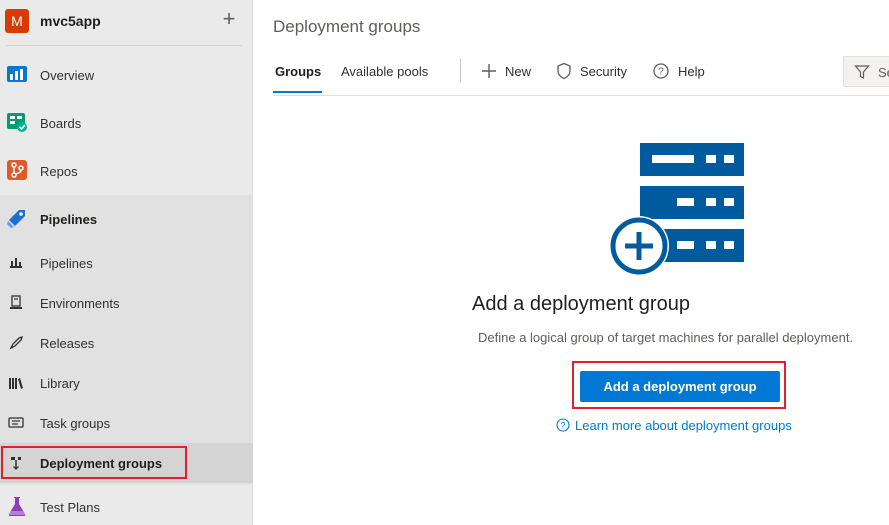  I want to click on sidebar-subitem-library: Library, so click(126, 383).